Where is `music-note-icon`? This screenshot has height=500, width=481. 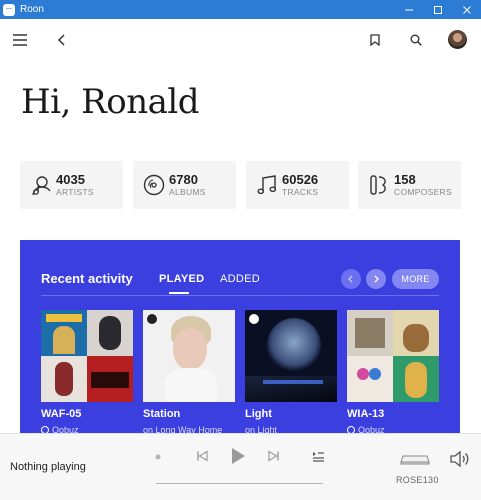 music-note-icon is located at coordinates (267, 185).